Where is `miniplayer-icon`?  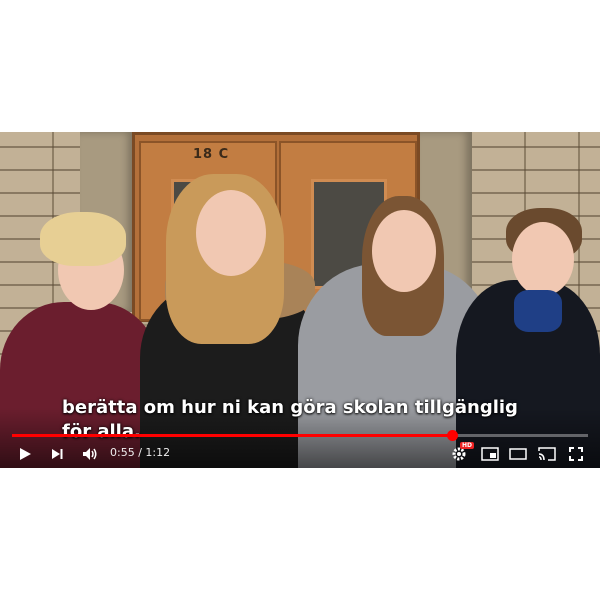
miniplayer-icon is located at coordinates (490, 454).